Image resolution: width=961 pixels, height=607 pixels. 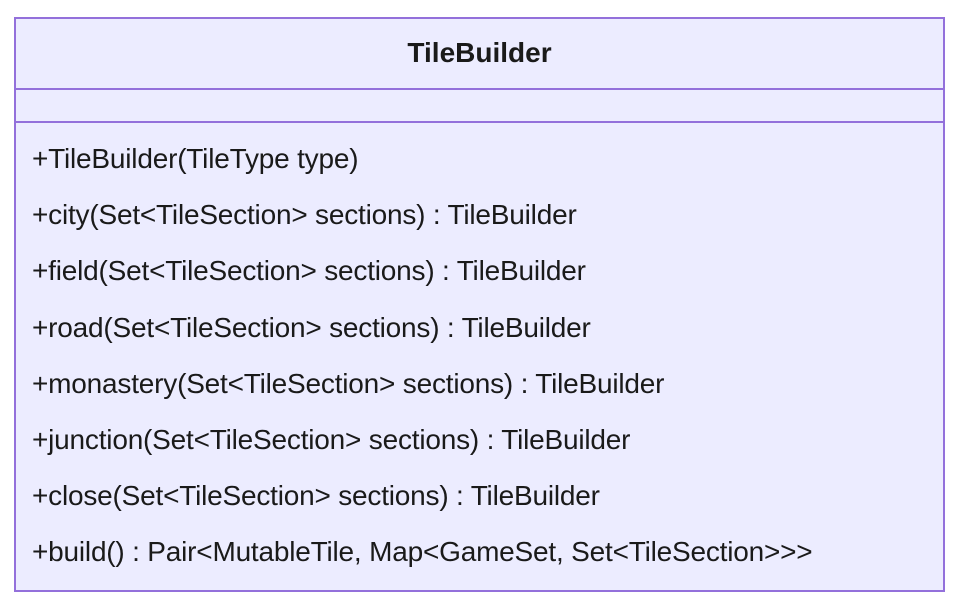 I want to click on class-name: TileBuilder, so click(x=479, y=54).